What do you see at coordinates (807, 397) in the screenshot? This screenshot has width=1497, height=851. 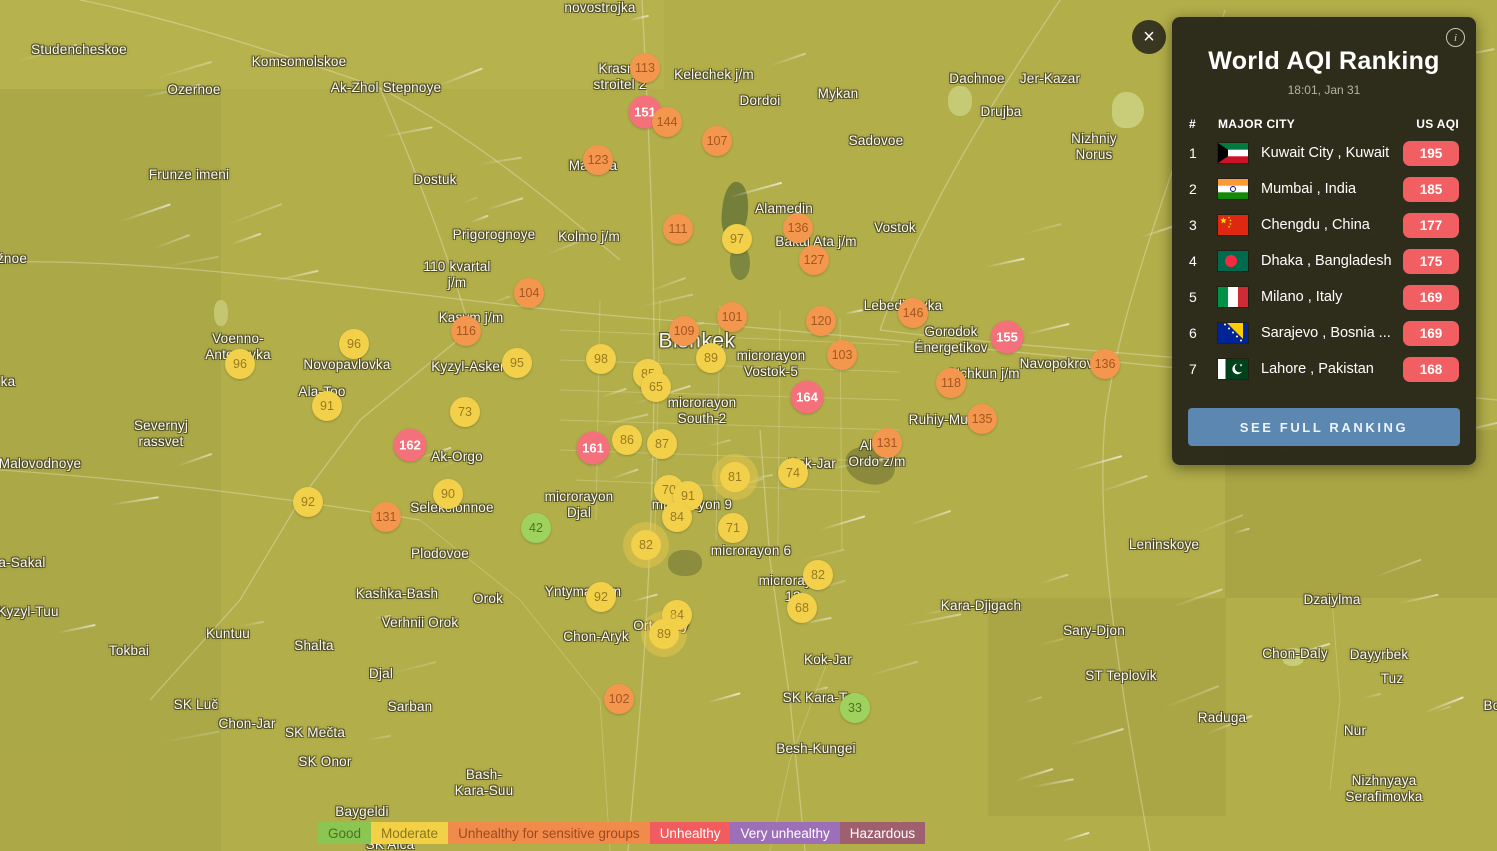 I see `aqi-marker: 164` at bounding box center [807, 397].